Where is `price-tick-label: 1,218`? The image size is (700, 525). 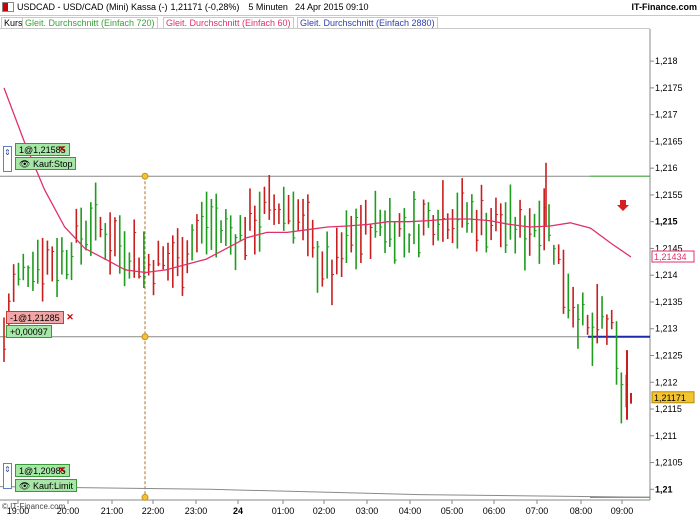
price-tick-label: 1,218 is located at coordinates (666, 61).